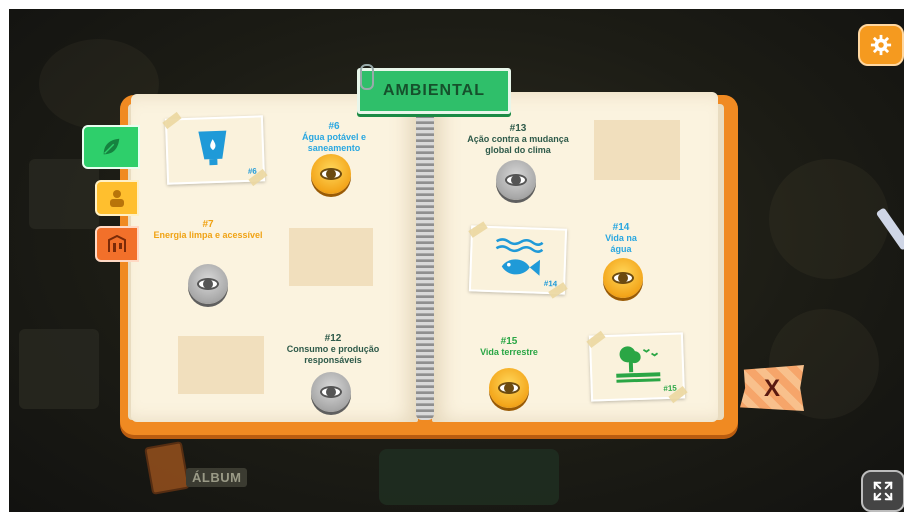  What do you see at coordinates (518, 144) in the screenshot?
I see `goal-name: Ação contra a mudança global do clima` at bounding box center [518, 144].